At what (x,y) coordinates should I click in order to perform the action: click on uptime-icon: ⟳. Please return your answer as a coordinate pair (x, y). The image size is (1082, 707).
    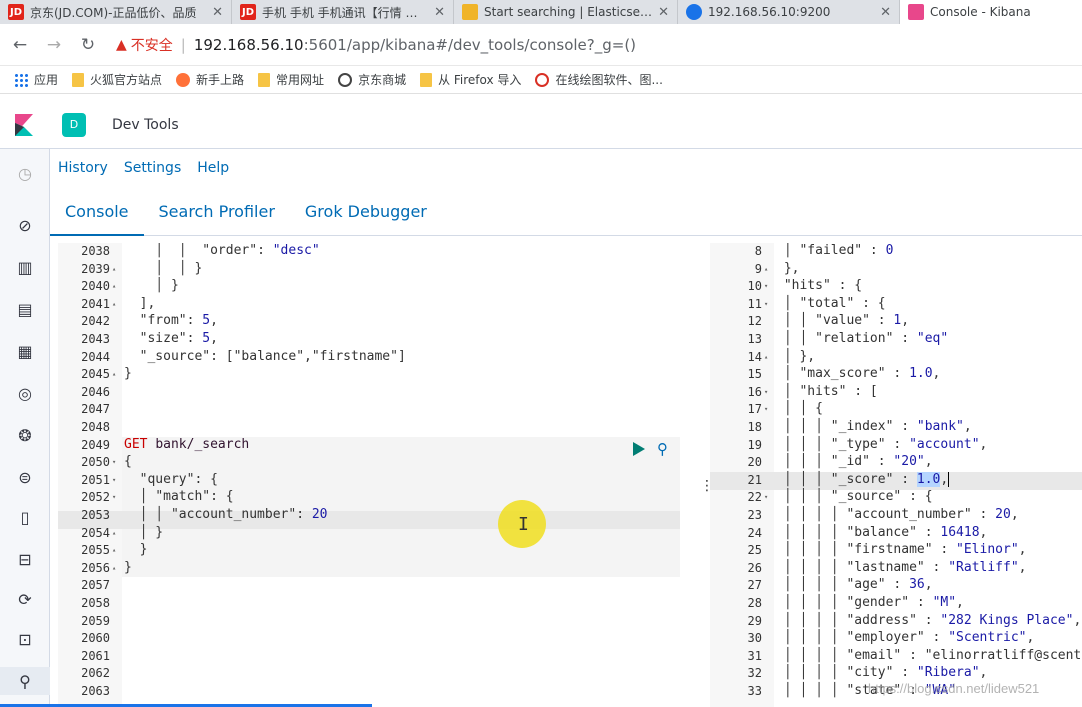
    Looking at the image, I should click on (25, 599).